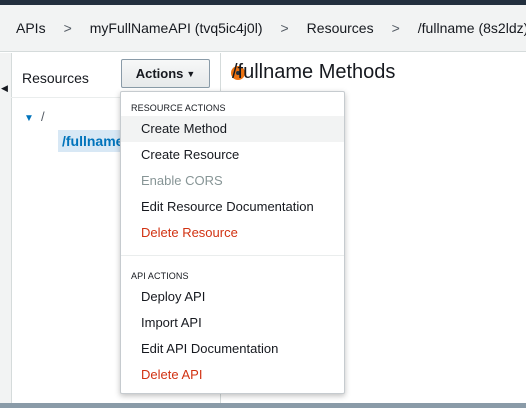  I want to click on api-actions-header: API ACTIONS, so click(160, 276).